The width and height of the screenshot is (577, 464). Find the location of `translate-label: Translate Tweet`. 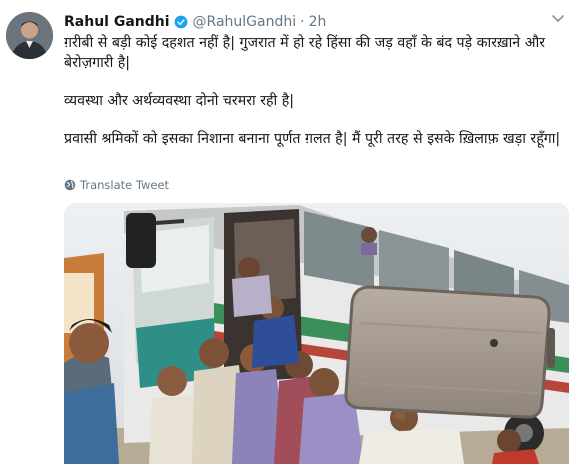

translate-label: Translate Tweet is located at coordinates (125, 185).